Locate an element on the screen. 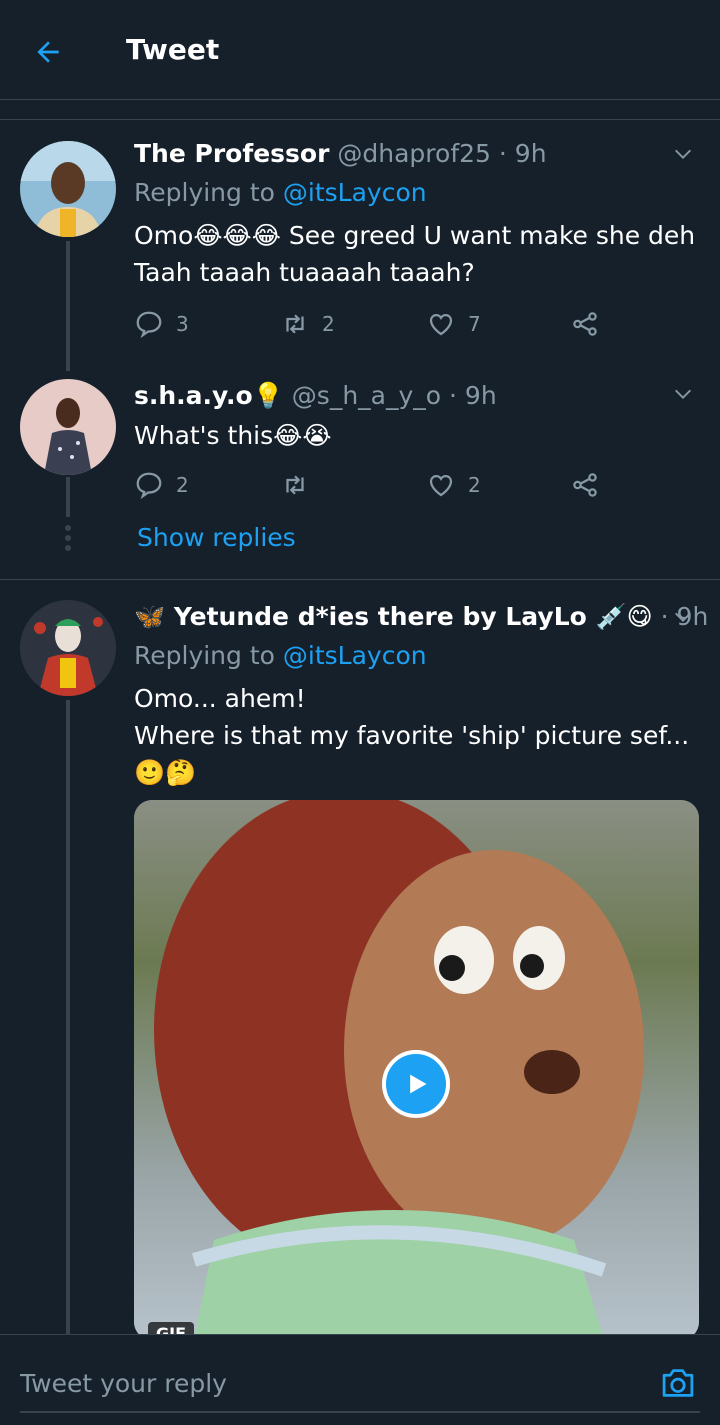 This screenshot has height=1425, width=720. retweet-button is located at coordinates (301, 485).